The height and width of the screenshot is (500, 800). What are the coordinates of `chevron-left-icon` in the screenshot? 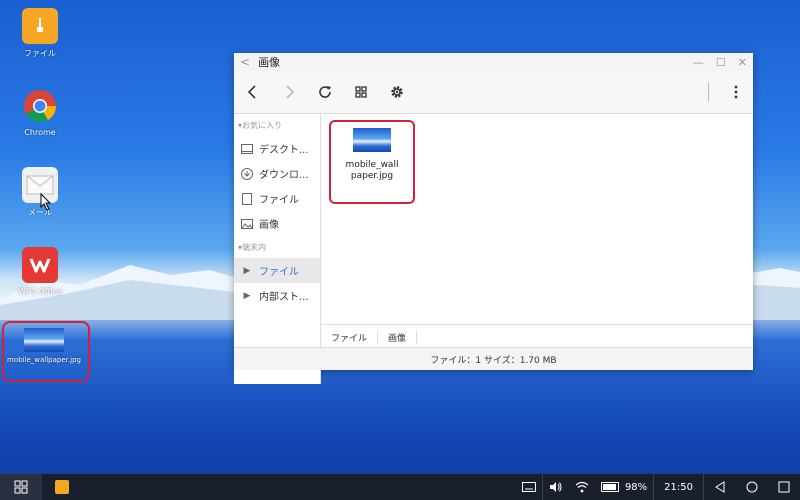 It's located at (251, 92).